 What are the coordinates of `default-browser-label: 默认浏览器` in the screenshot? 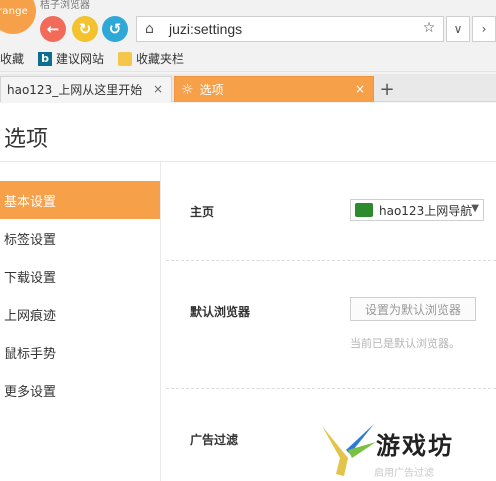 It's located at (220, 312).